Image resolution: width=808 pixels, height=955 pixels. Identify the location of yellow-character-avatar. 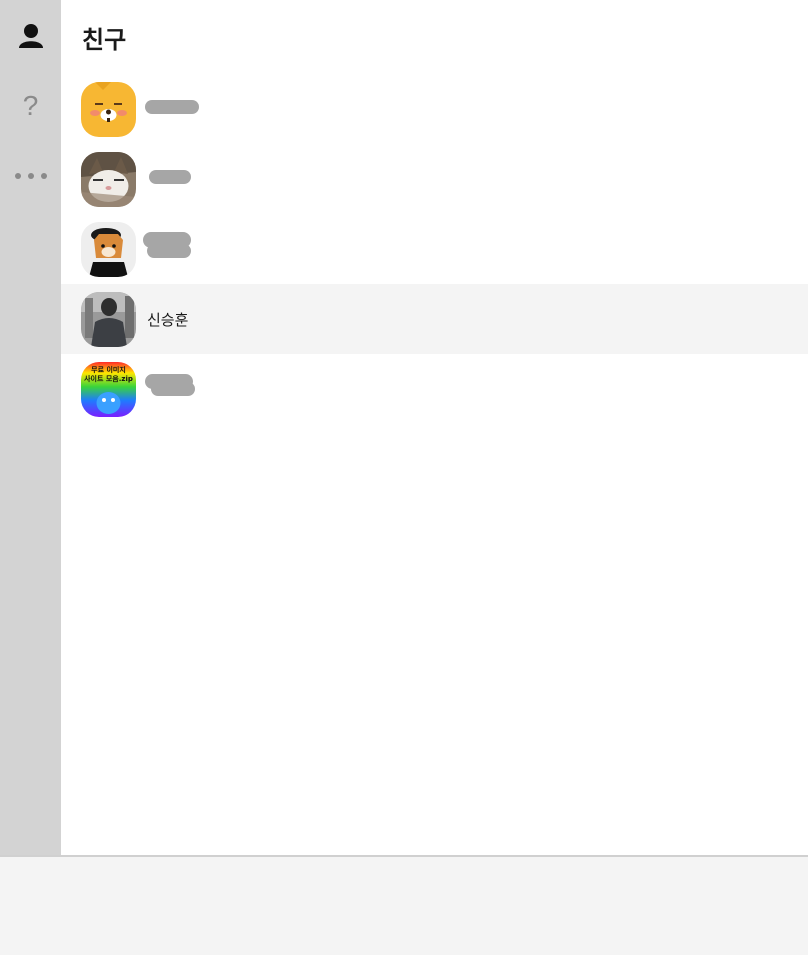
(108, 109).